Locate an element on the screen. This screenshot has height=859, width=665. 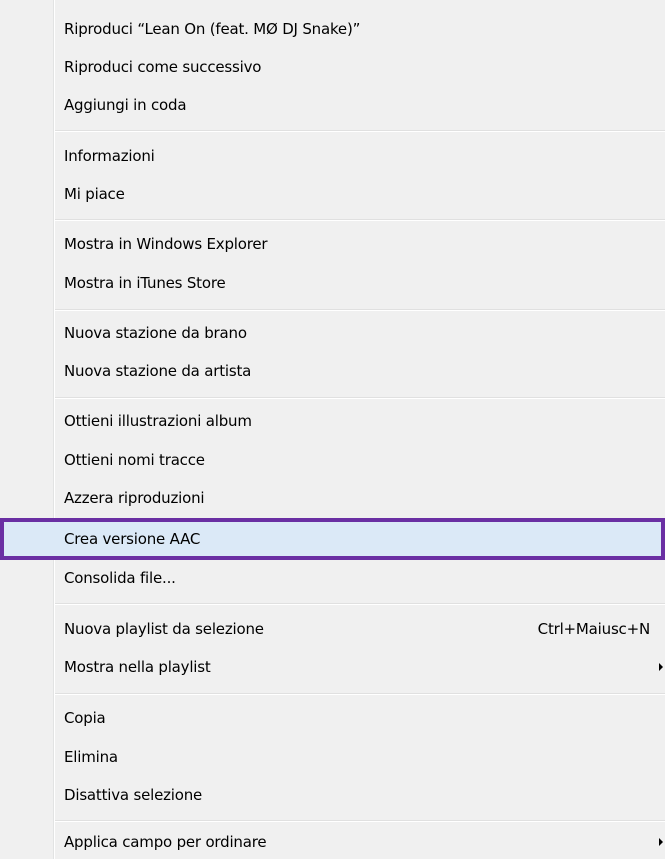
menu-item-get-info: Informazioni is located at coordinates (332, 156).